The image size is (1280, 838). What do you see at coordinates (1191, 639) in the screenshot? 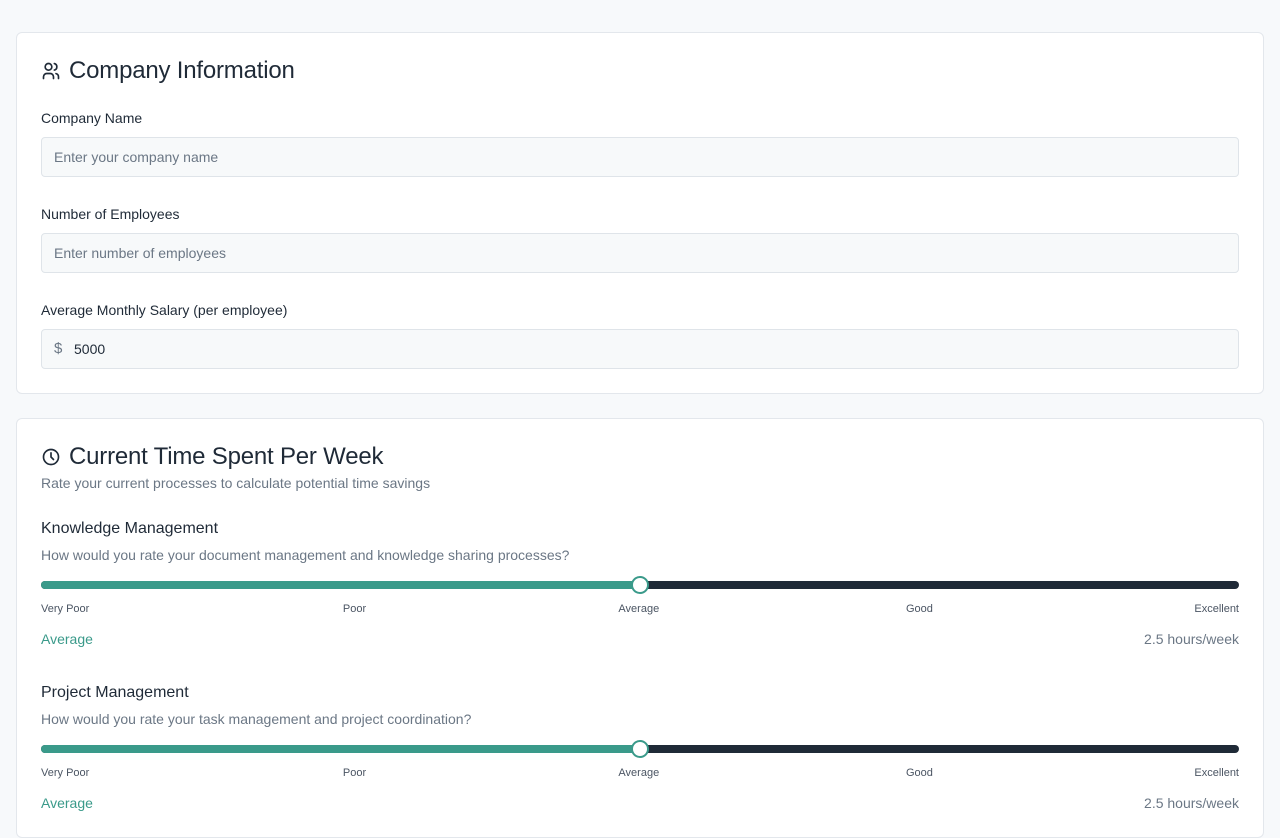
I see `knowledge-management-hours: 2.5 hours/week` at bounding box center [1191, 639].